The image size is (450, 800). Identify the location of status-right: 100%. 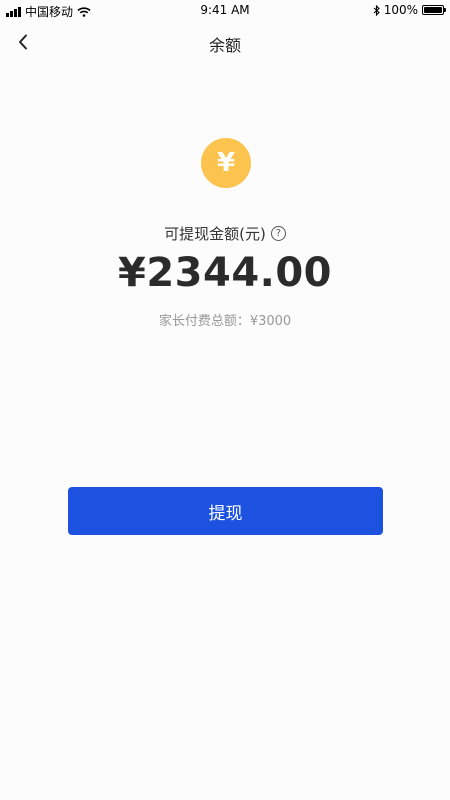
(409, 10).